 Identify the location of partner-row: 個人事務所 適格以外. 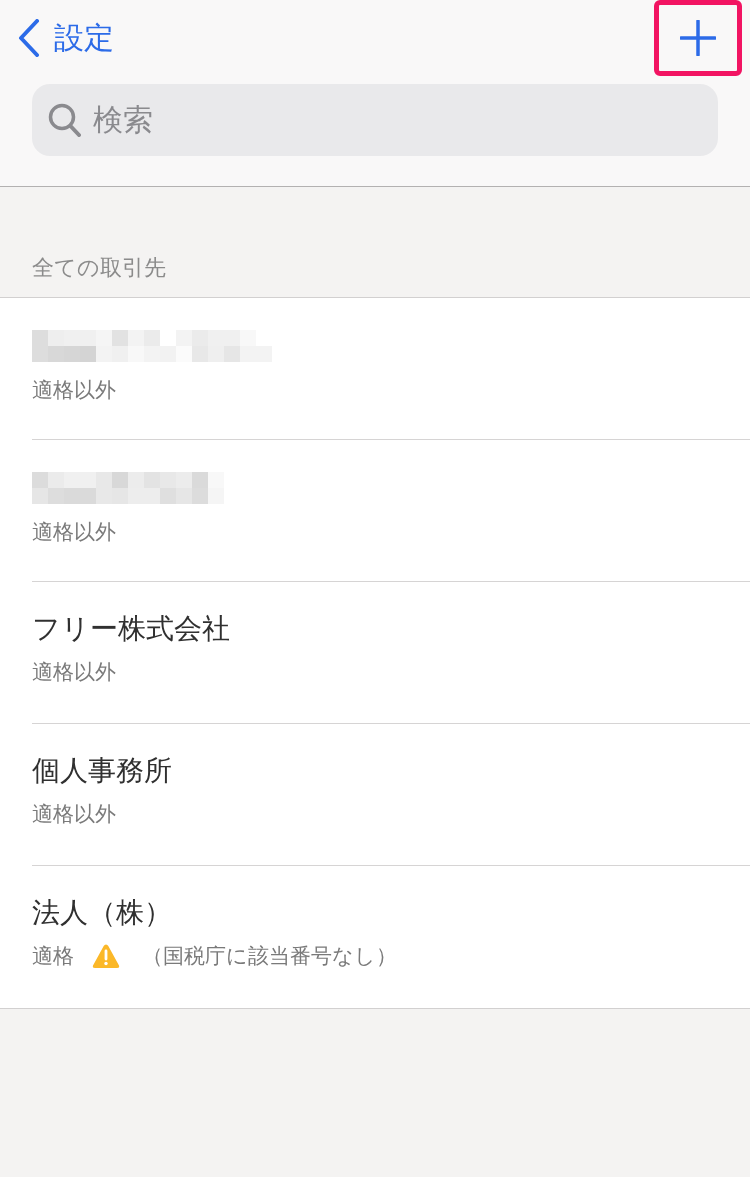
(391, 795).